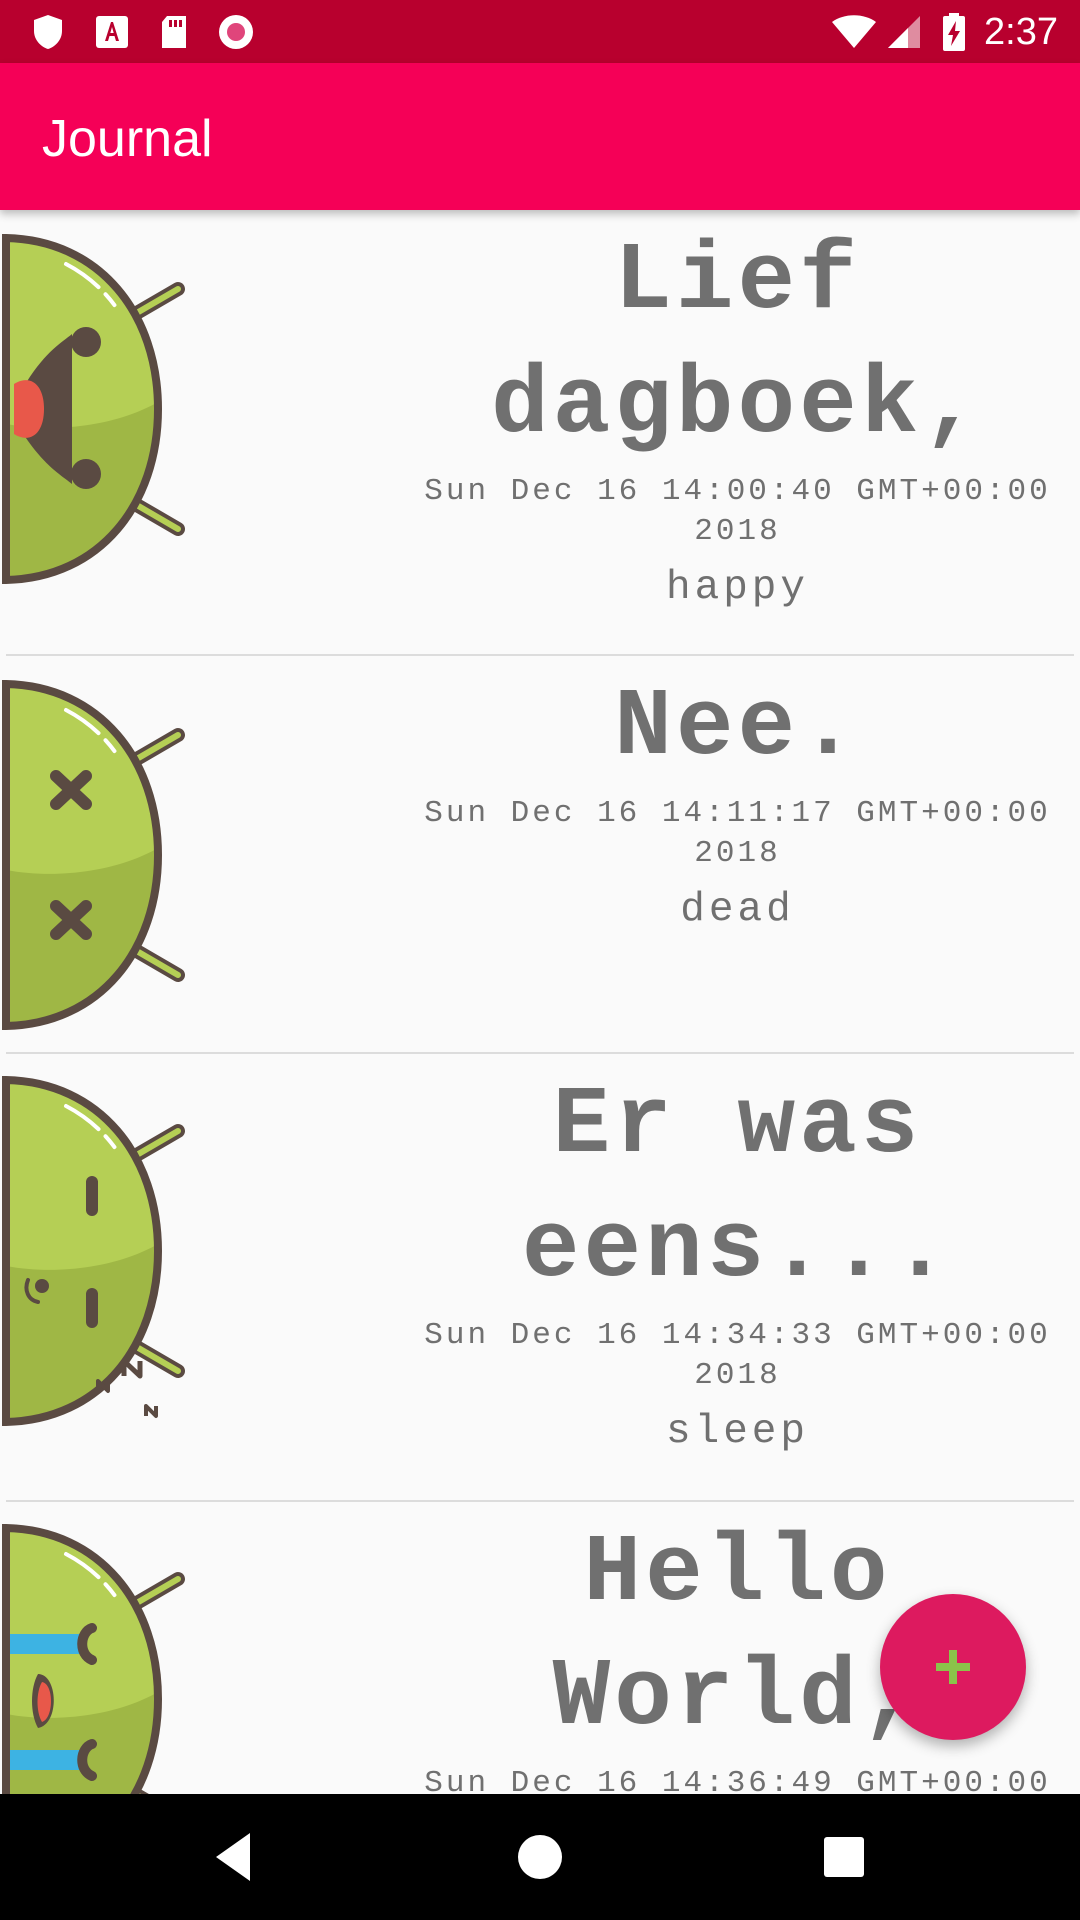 This screenshot has height=1920, width=1080. I want to click on status-bar: 2:37, so click(540, 31).